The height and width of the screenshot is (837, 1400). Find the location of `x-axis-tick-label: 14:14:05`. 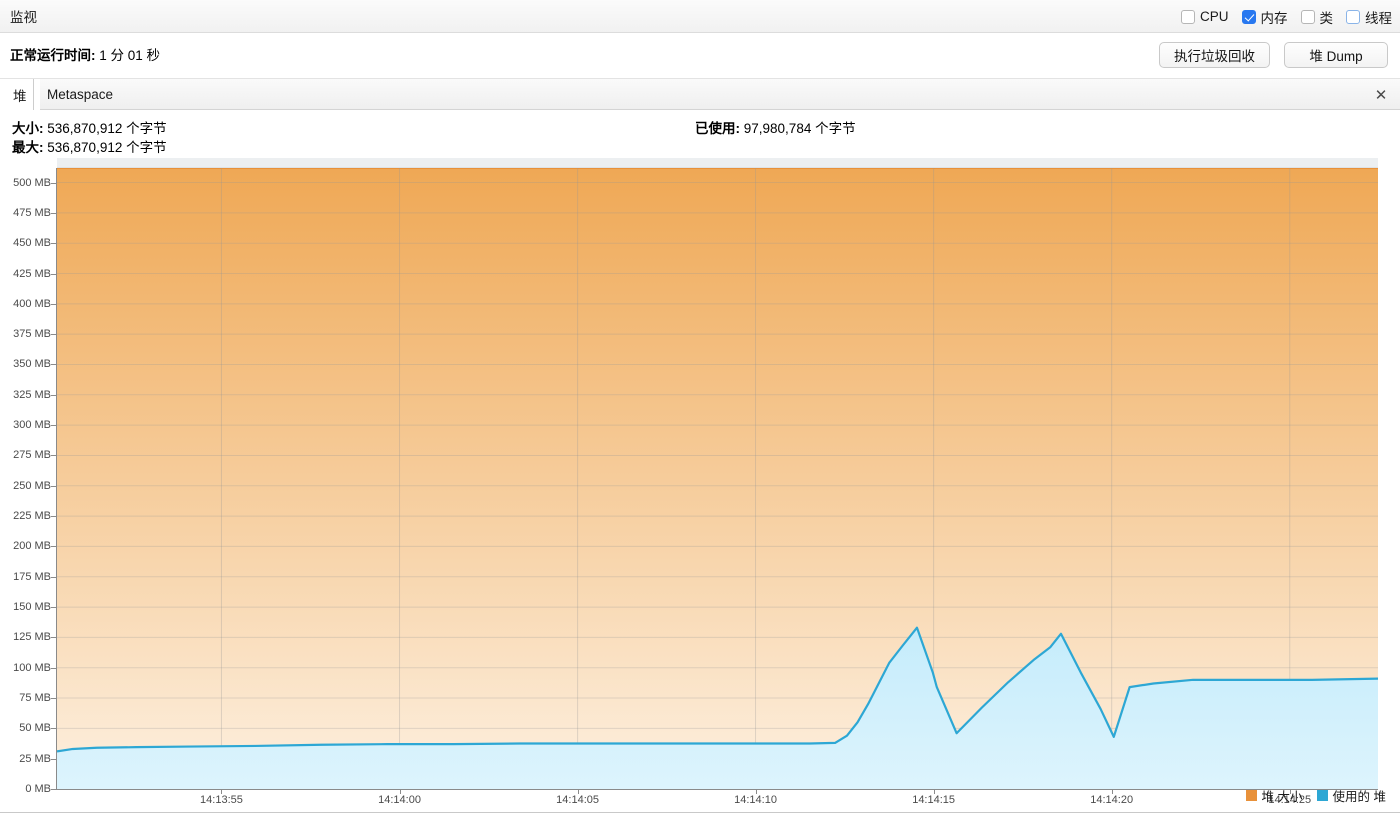

x-axis-tick-label: 14:14:05 is located at coordinates (578, 800).